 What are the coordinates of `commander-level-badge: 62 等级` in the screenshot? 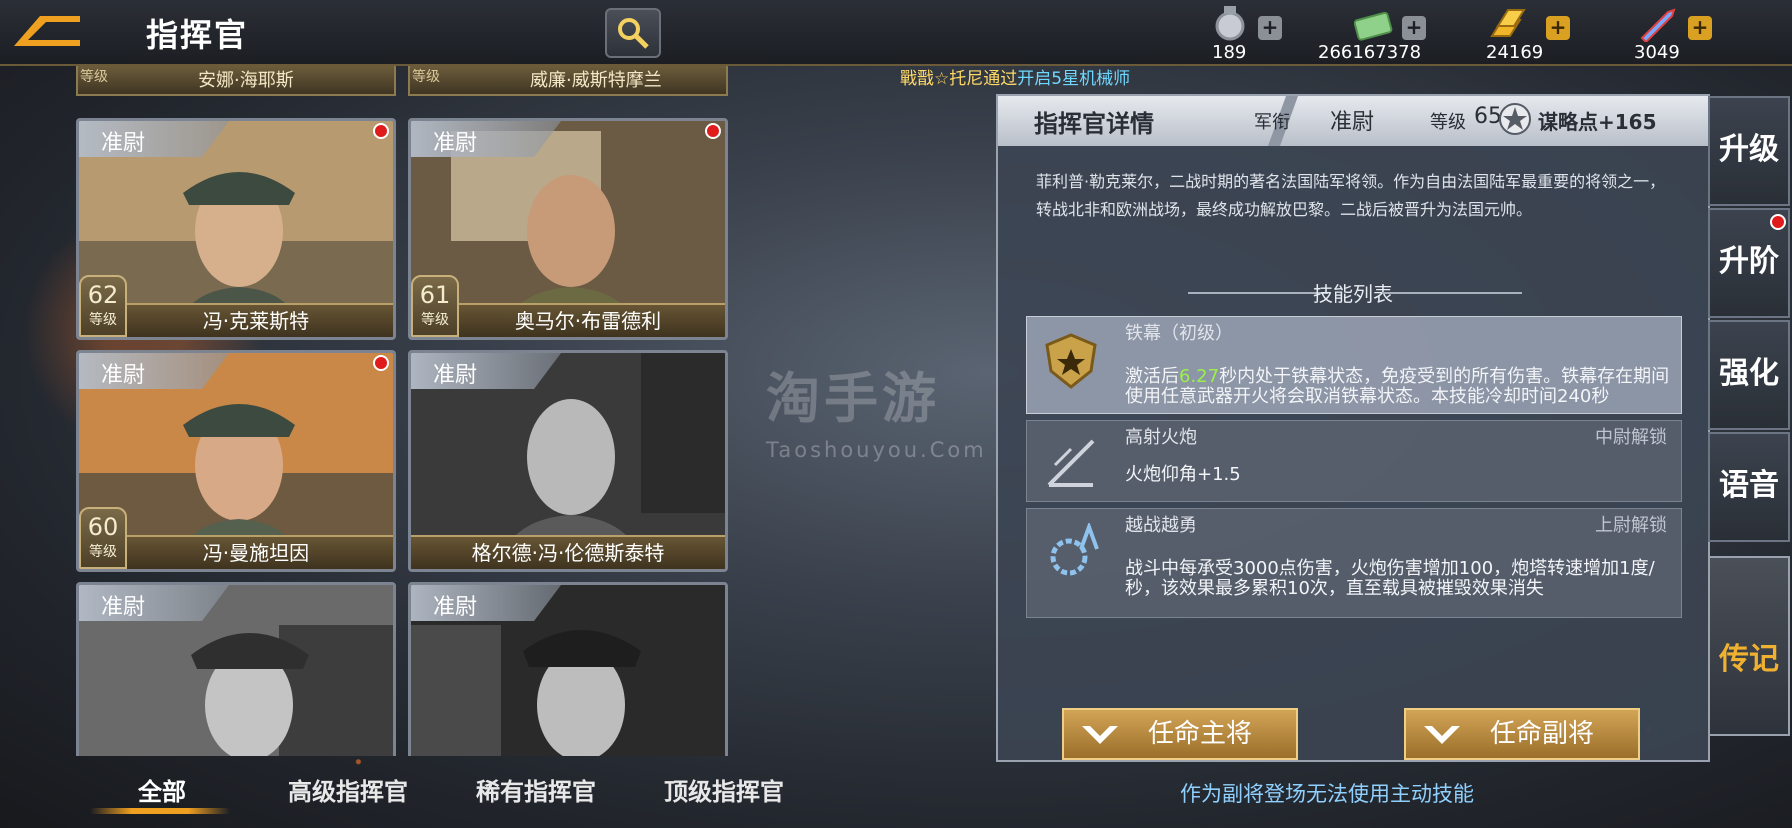 It's located at (103, 306).